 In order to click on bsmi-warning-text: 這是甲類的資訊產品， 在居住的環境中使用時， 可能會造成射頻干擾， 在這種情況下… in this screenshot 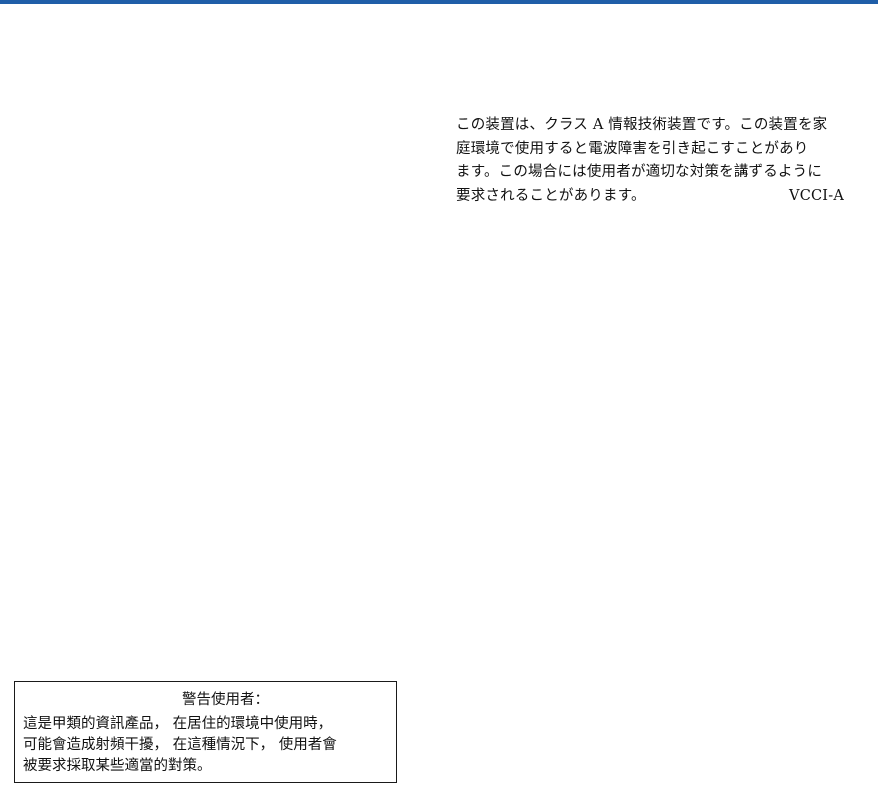, I will do `click(209, 745)`.